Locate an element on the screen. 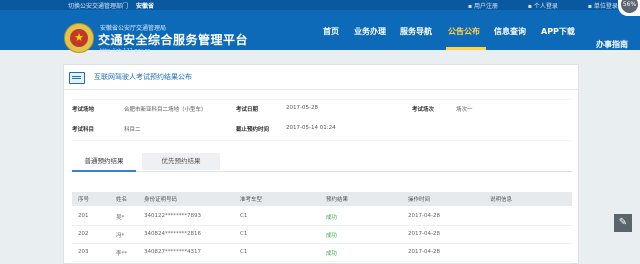 Image resolution: width=640 pixels, height=264 pixels. exam-date-value: 2017-05-28 is located at coordinates (302, 108).